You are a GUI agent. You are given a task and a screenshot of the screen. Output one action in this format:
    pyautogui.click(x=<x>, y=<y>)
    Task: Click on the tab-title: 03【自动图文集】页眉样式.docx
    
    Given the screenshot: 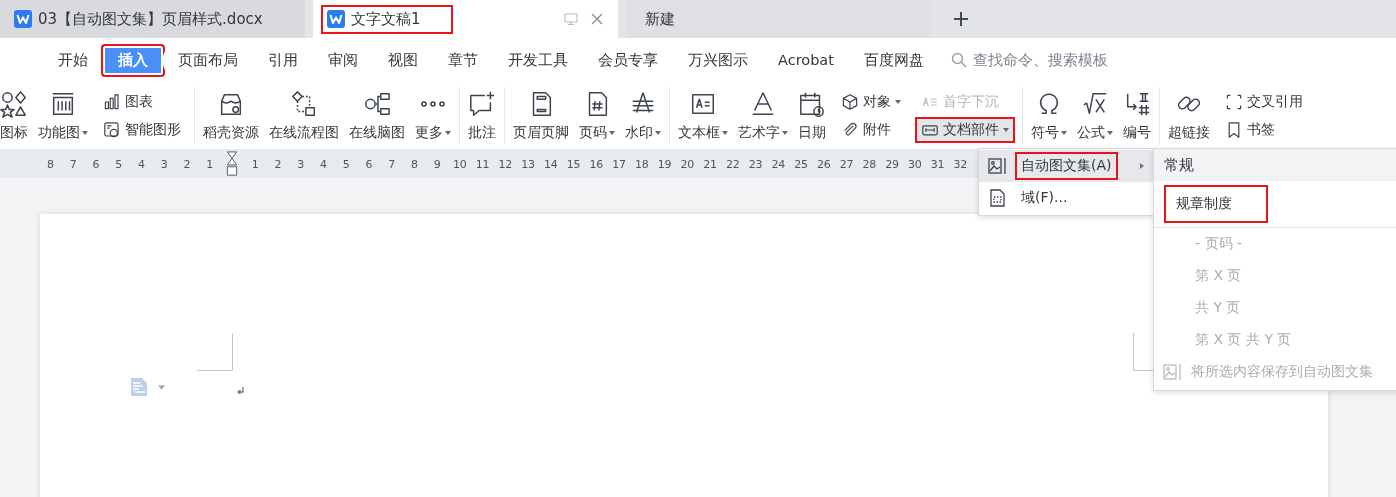 What is the action you would take?
    pyautogui.click(x=150, y=19)
    